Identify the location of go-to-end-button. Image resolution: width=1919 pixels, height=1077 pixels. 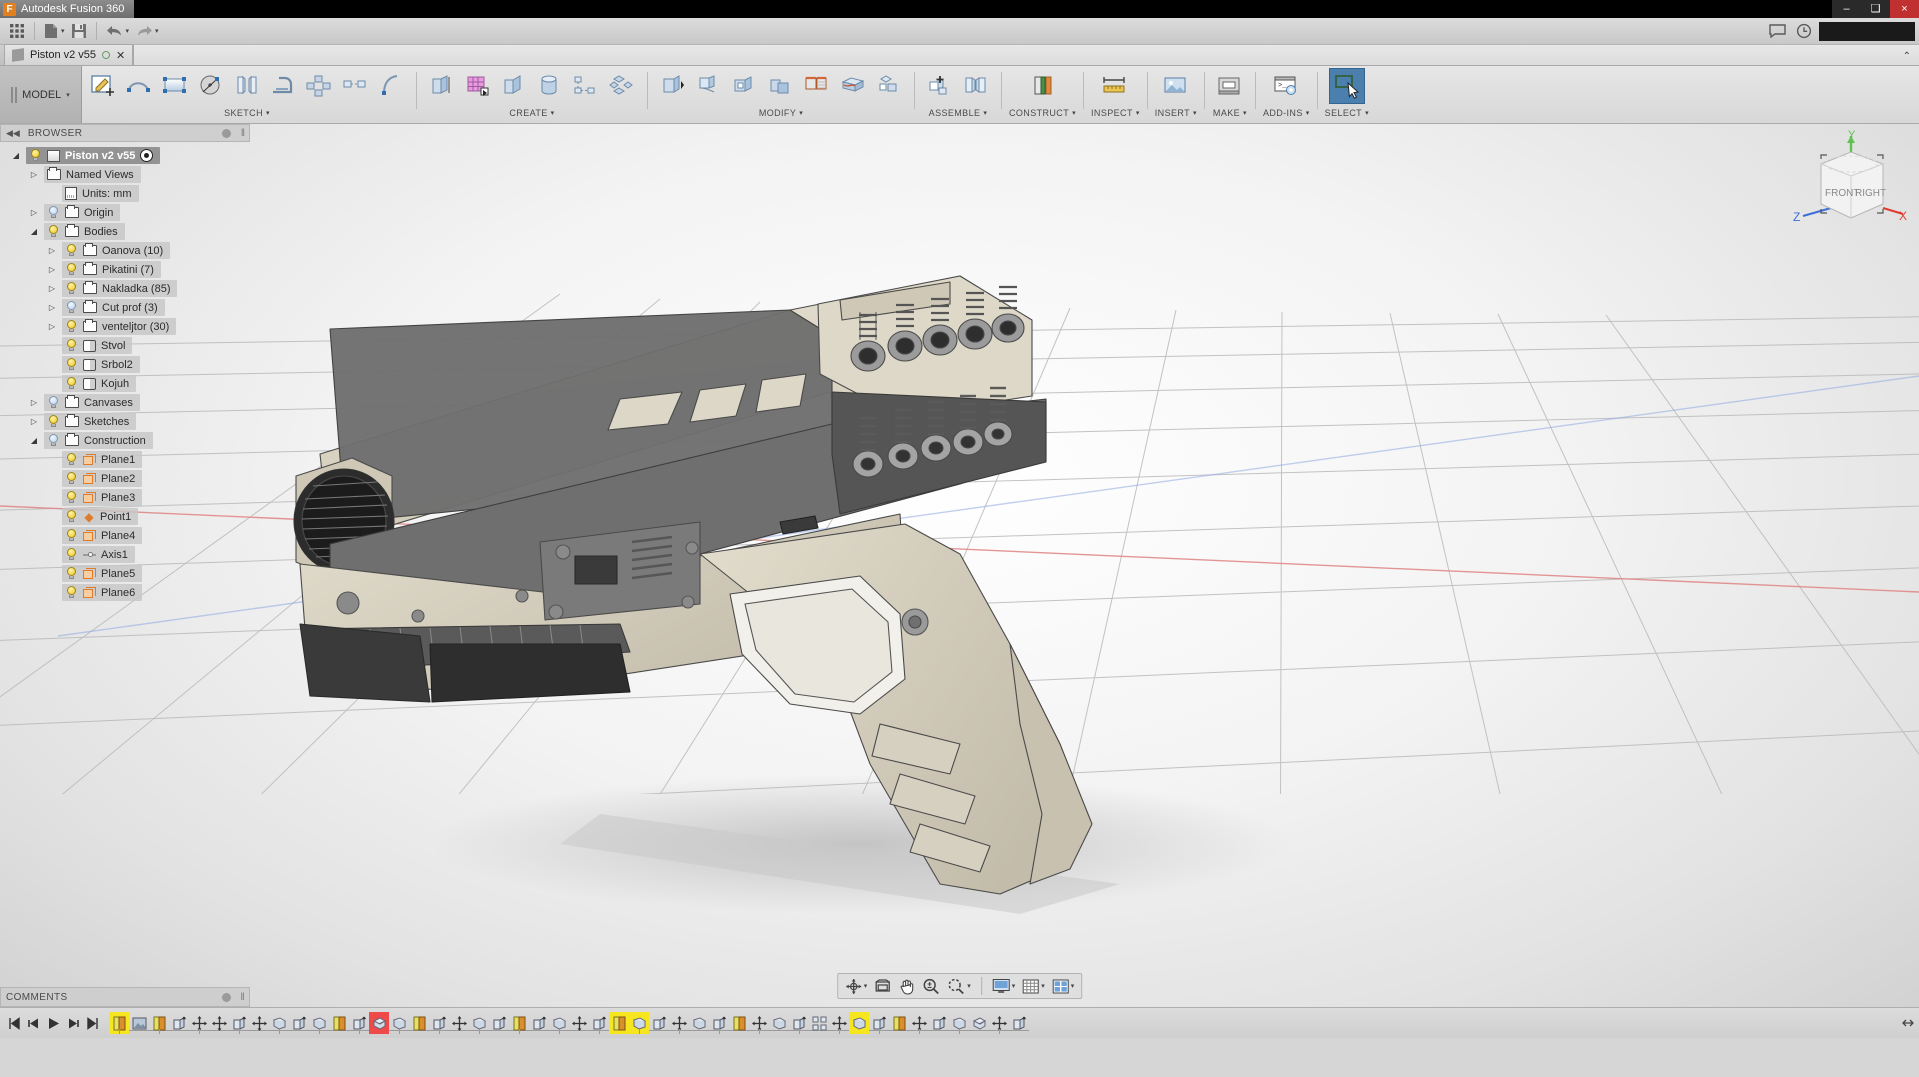
(93, 1023).